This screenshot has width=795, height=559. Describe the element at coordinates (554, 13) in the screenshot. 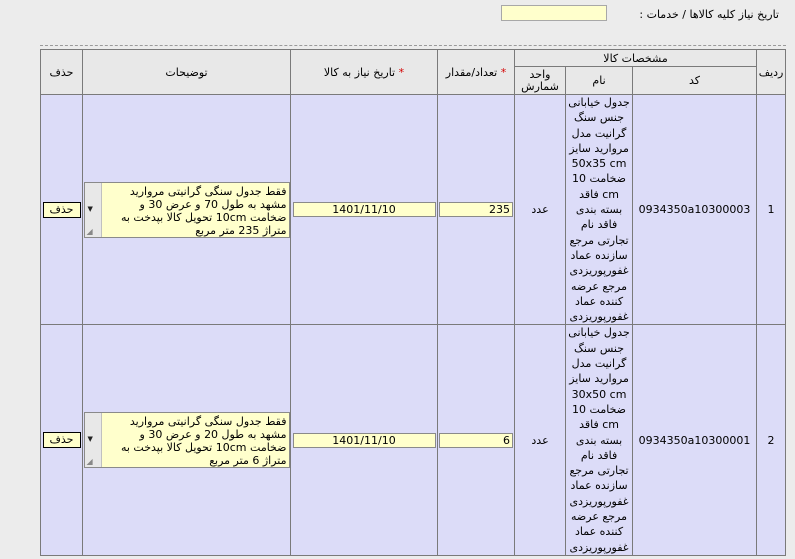

I see `need-date-input` at that location.